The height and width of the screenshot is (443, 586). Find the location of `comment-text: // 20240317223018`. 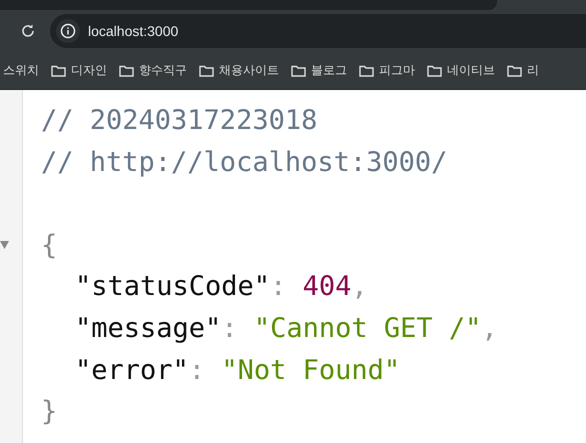

comment-text: // 20240317223018 is located at coordinates (179, 121).